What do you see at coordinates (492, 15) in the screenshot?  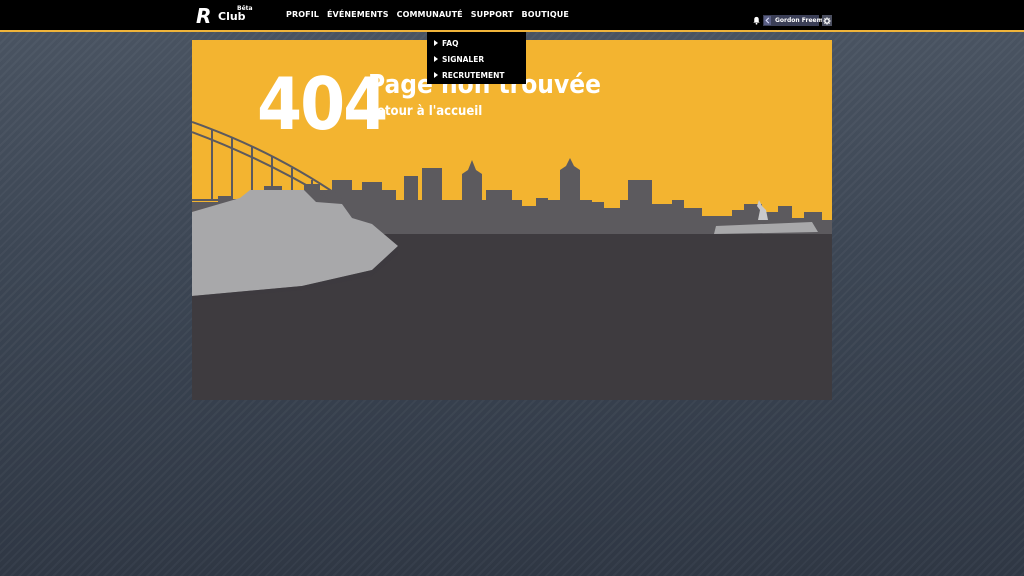 I see `nav-support: SUPPORT` at bounding box center [492, 15].